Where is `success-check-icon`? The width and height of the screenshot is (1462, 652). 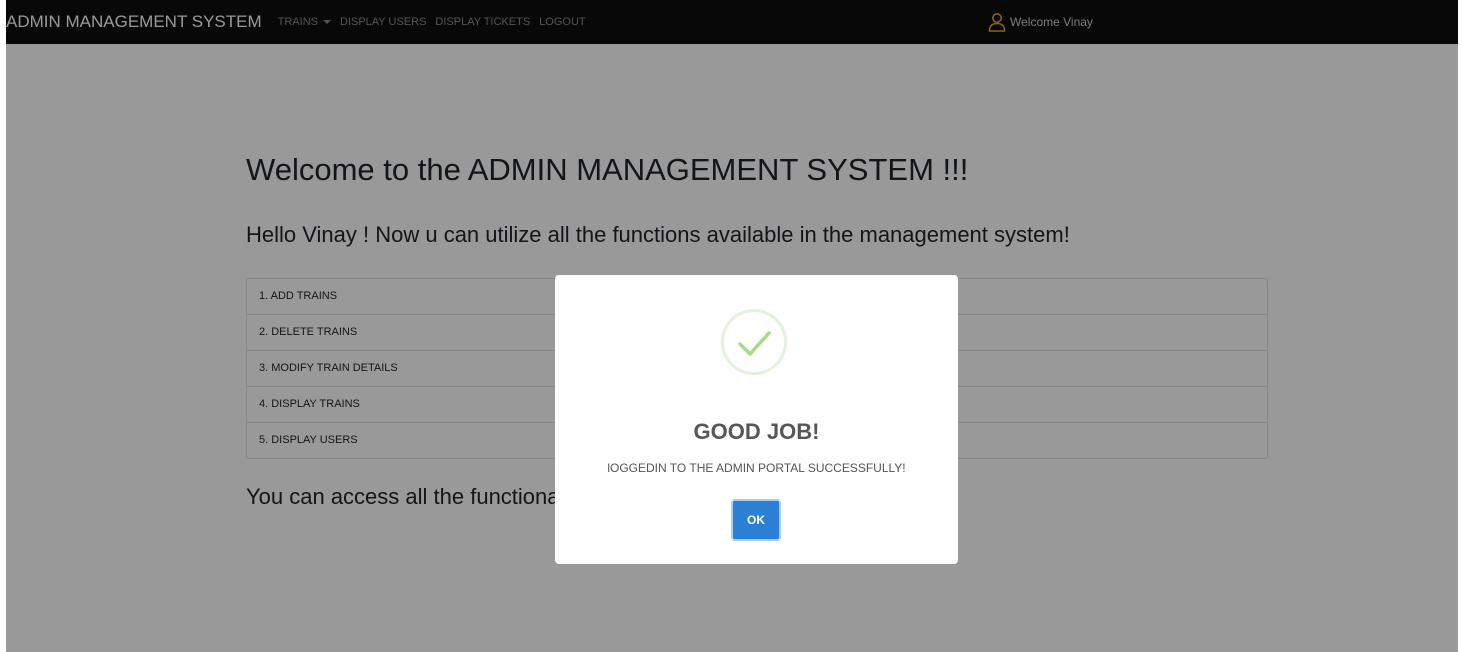
success-check-icon is located at coordinates (754, 342).